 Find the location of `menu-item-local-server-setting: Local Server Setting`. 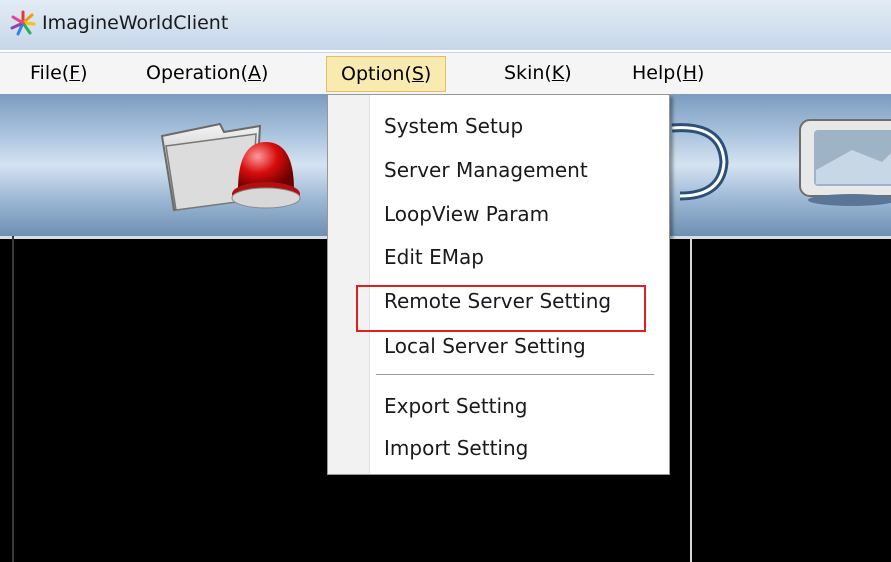

menu-item-local-server-setting: Local Server Setting is located at coordinates (485, 346).